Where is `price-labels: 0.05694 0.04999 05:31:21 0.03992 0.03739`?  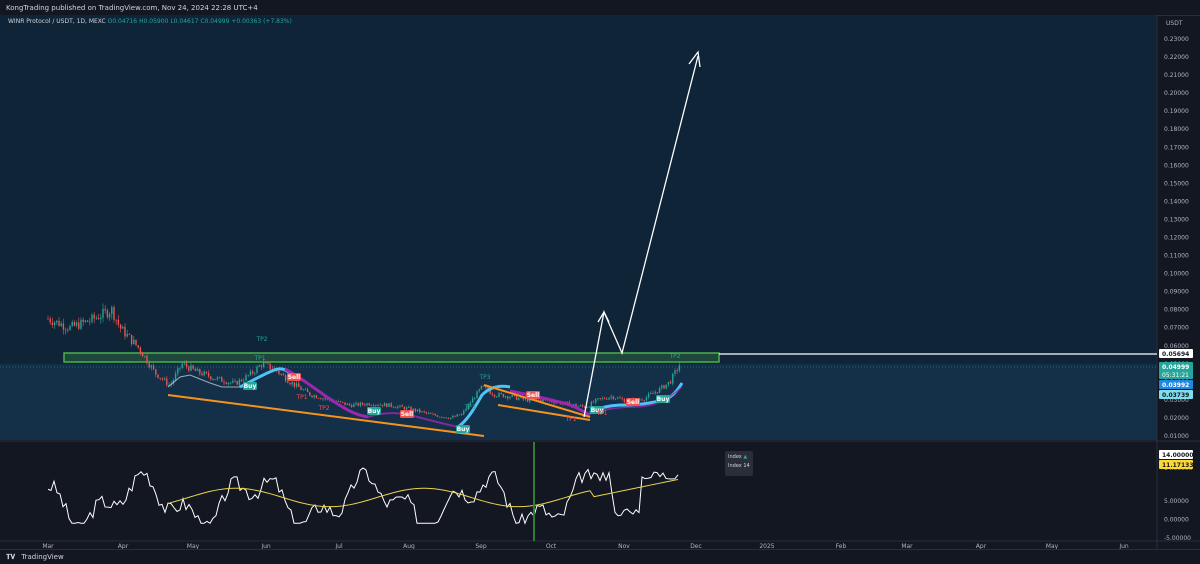 price-labels: 0.05694 0.04999 05:31:21 0.03992 0.03739 is located at coordinates (1176, 374).